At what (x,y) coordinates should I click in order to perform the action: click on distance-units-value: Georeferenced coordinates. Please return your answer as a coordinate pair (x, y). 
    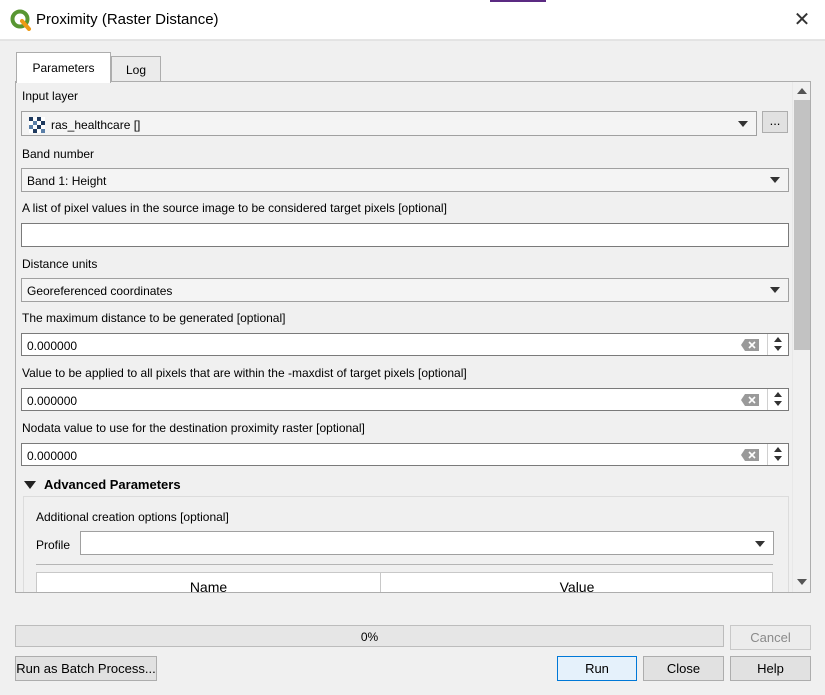
    Looking at the image, I should click on (100, 291).